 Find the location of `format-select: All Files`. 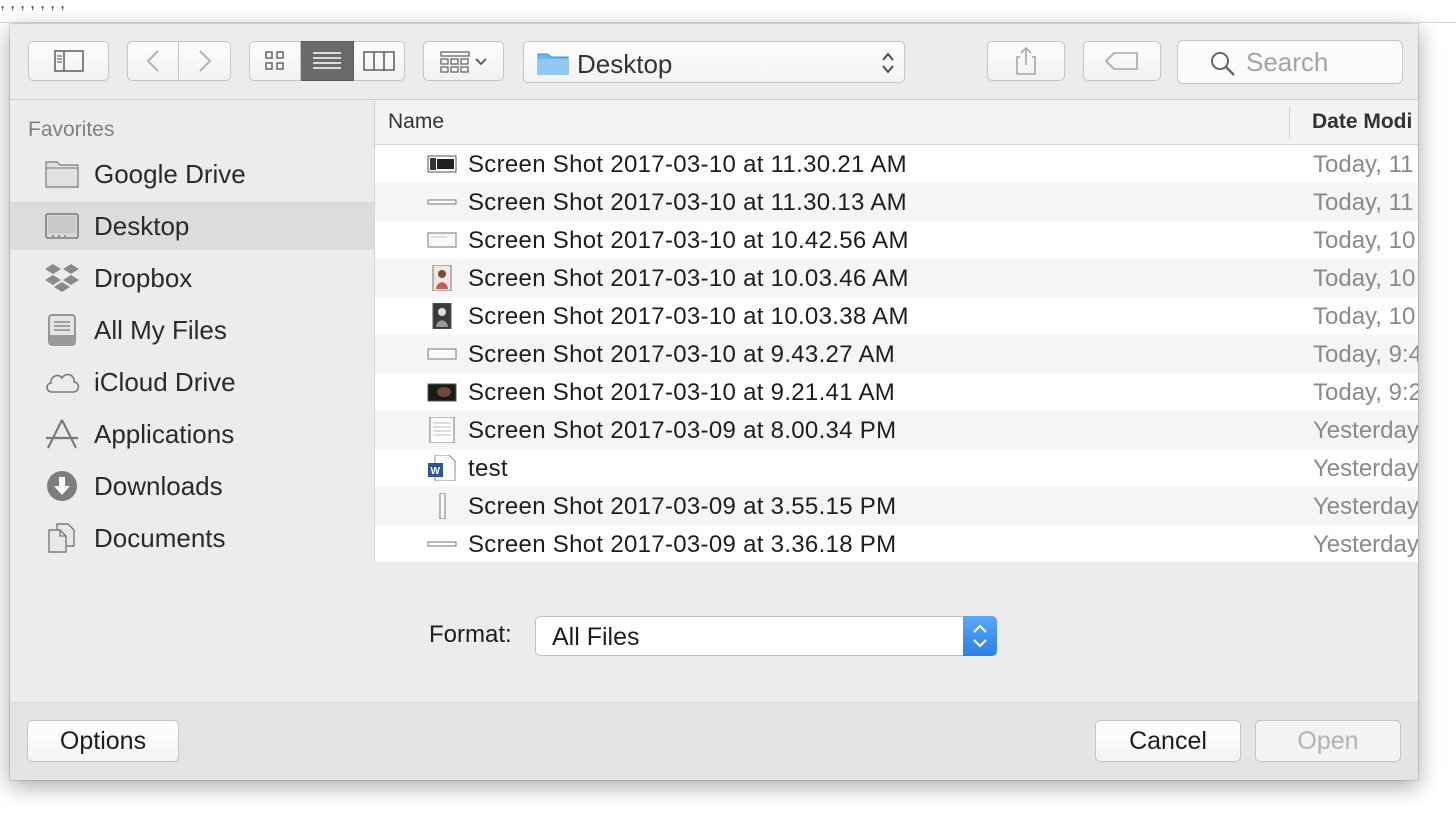

format-select: All Files is located at coordinates (766, 636).